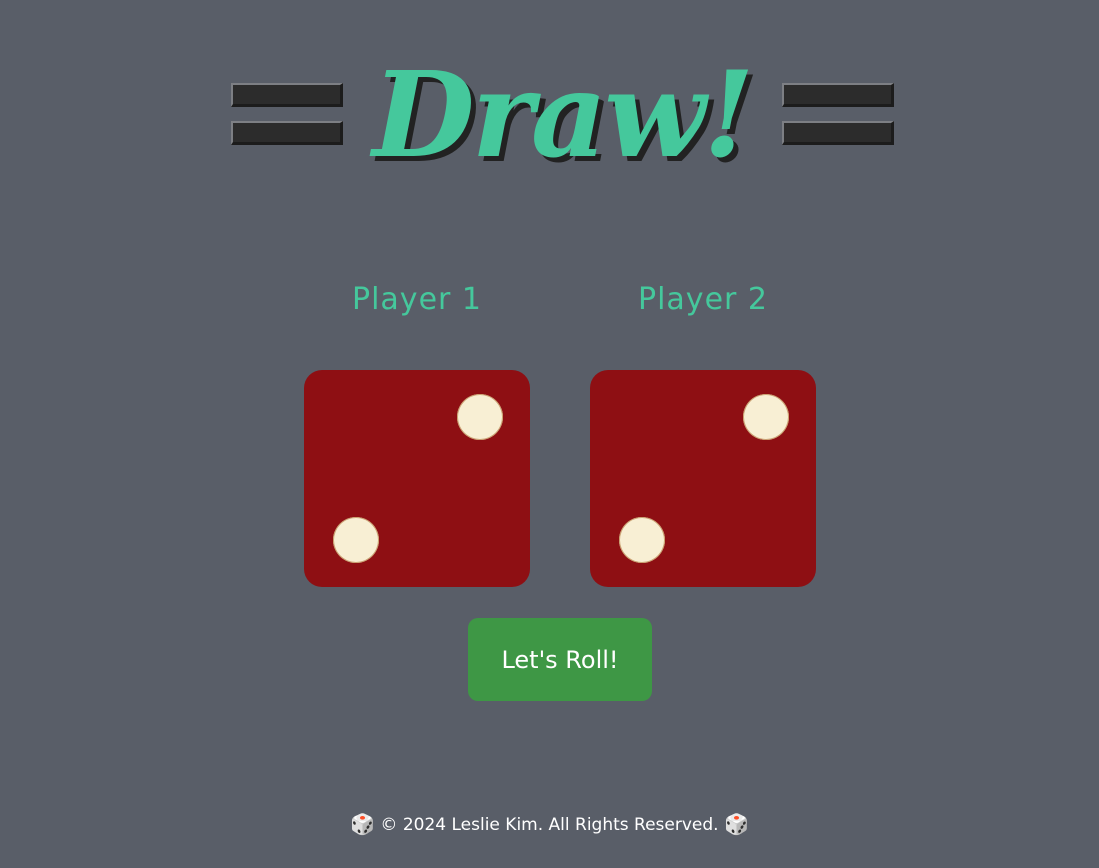 The height and width of the screenshot is (868, 1099). Describe the element at coordinates (703, 299) in the screenshot. I see `player-2-label: Player 2` at that location.